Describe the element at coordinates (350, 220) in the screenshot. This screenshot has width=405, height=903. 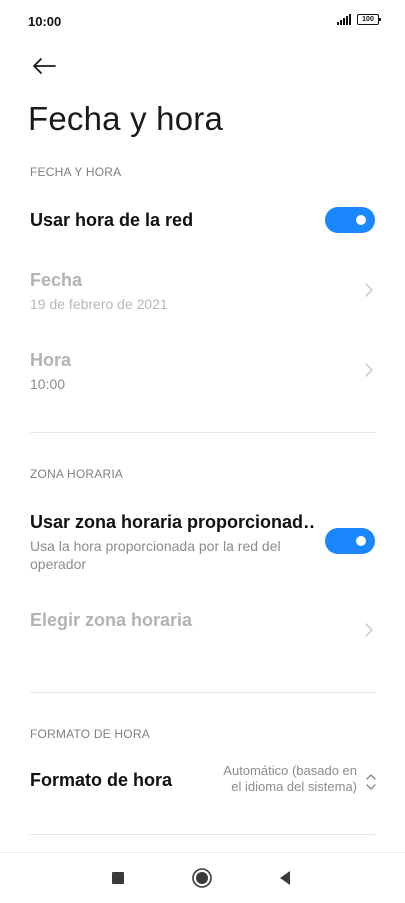
I see `network-time-toggle` at that location.